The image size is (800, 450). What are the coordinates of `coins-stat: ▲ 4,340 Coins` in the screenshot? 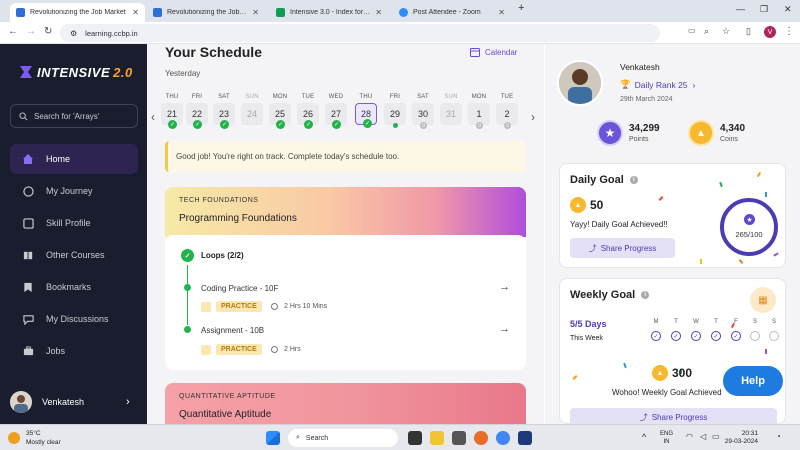 It's located at (716, 133).